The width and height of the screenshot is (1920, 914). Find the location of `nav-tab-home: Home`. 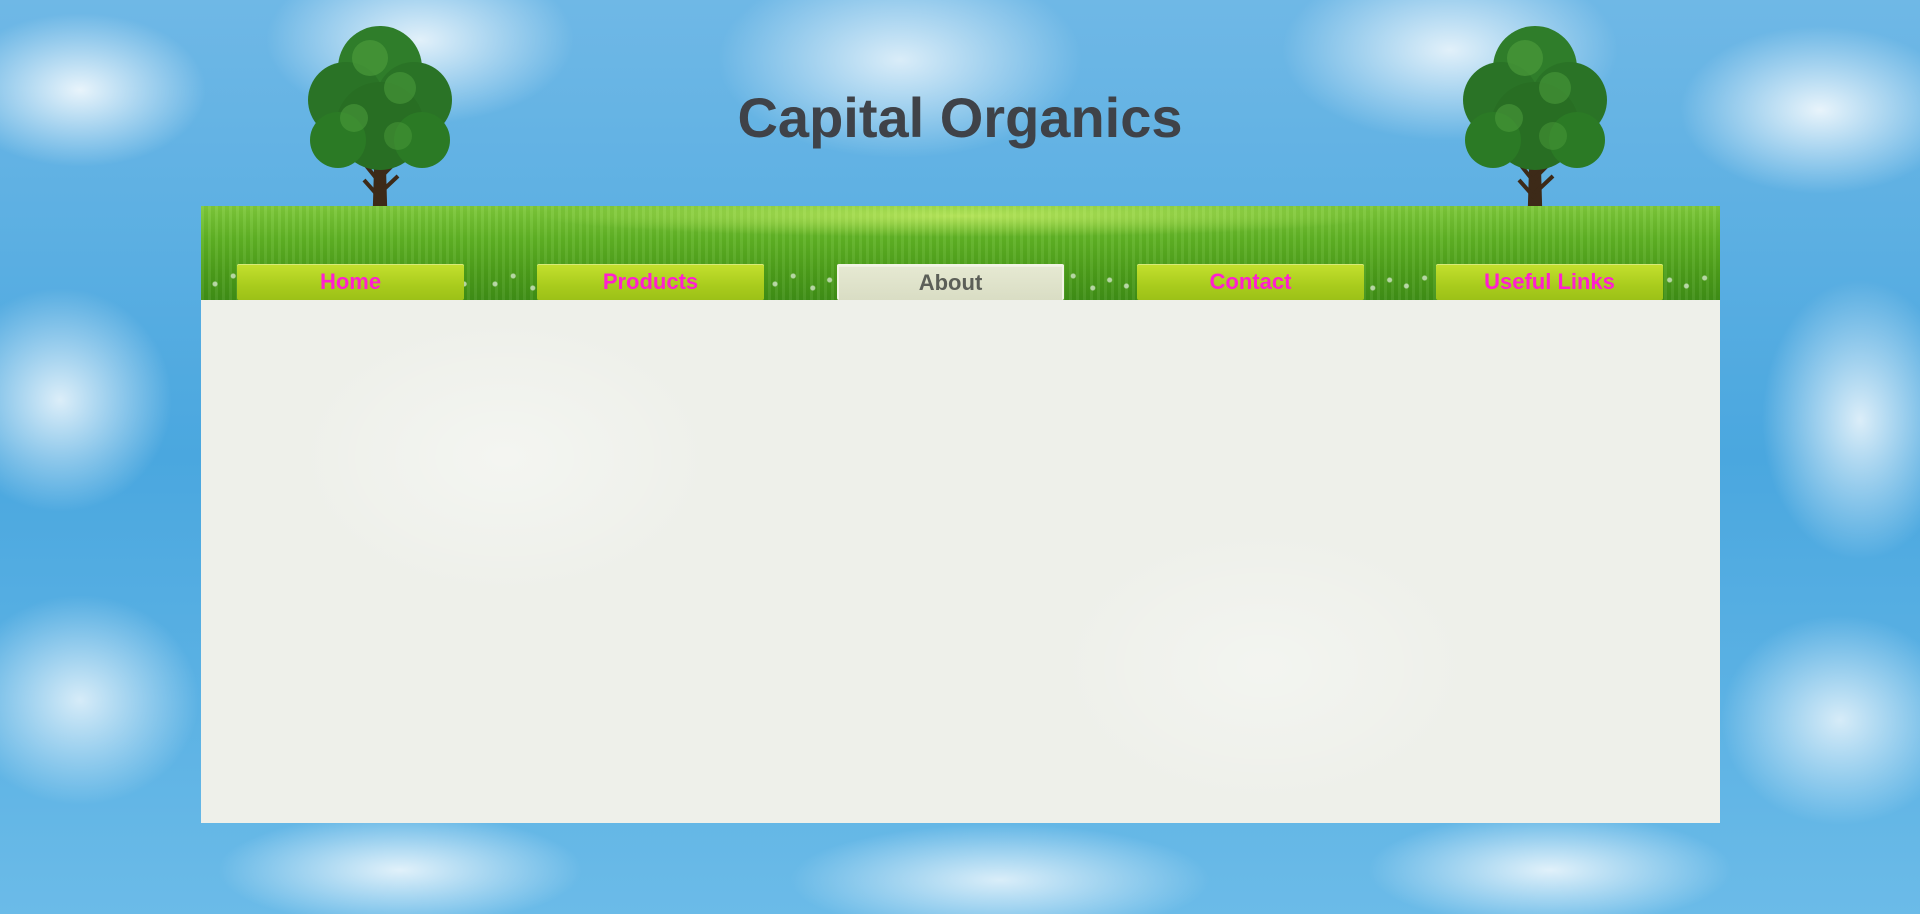

nav-tab-home: Home is located at coordinates (350, 282).